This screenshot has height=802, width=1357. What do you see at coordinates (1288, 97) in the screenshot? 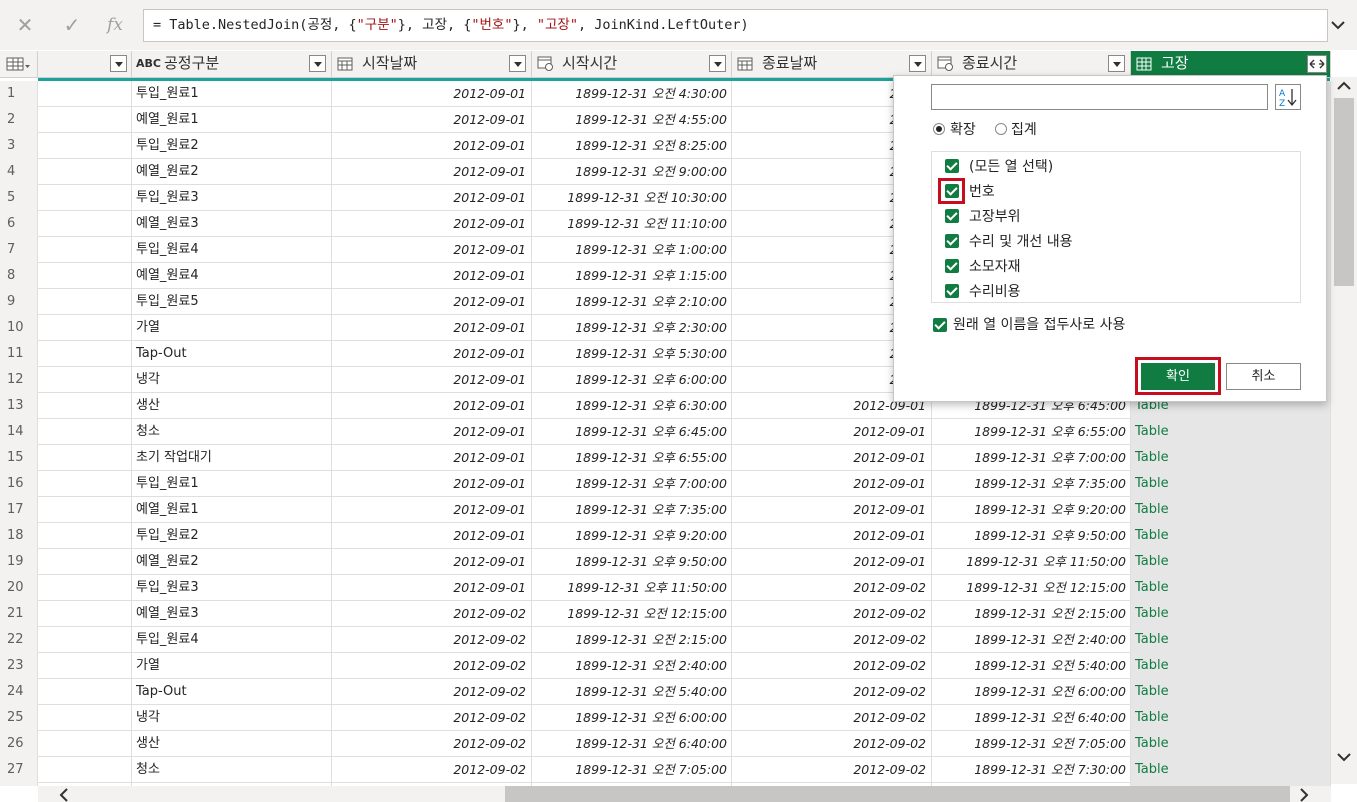
I see `sort-az-button: AZ` at bounding box center [1288, 97].